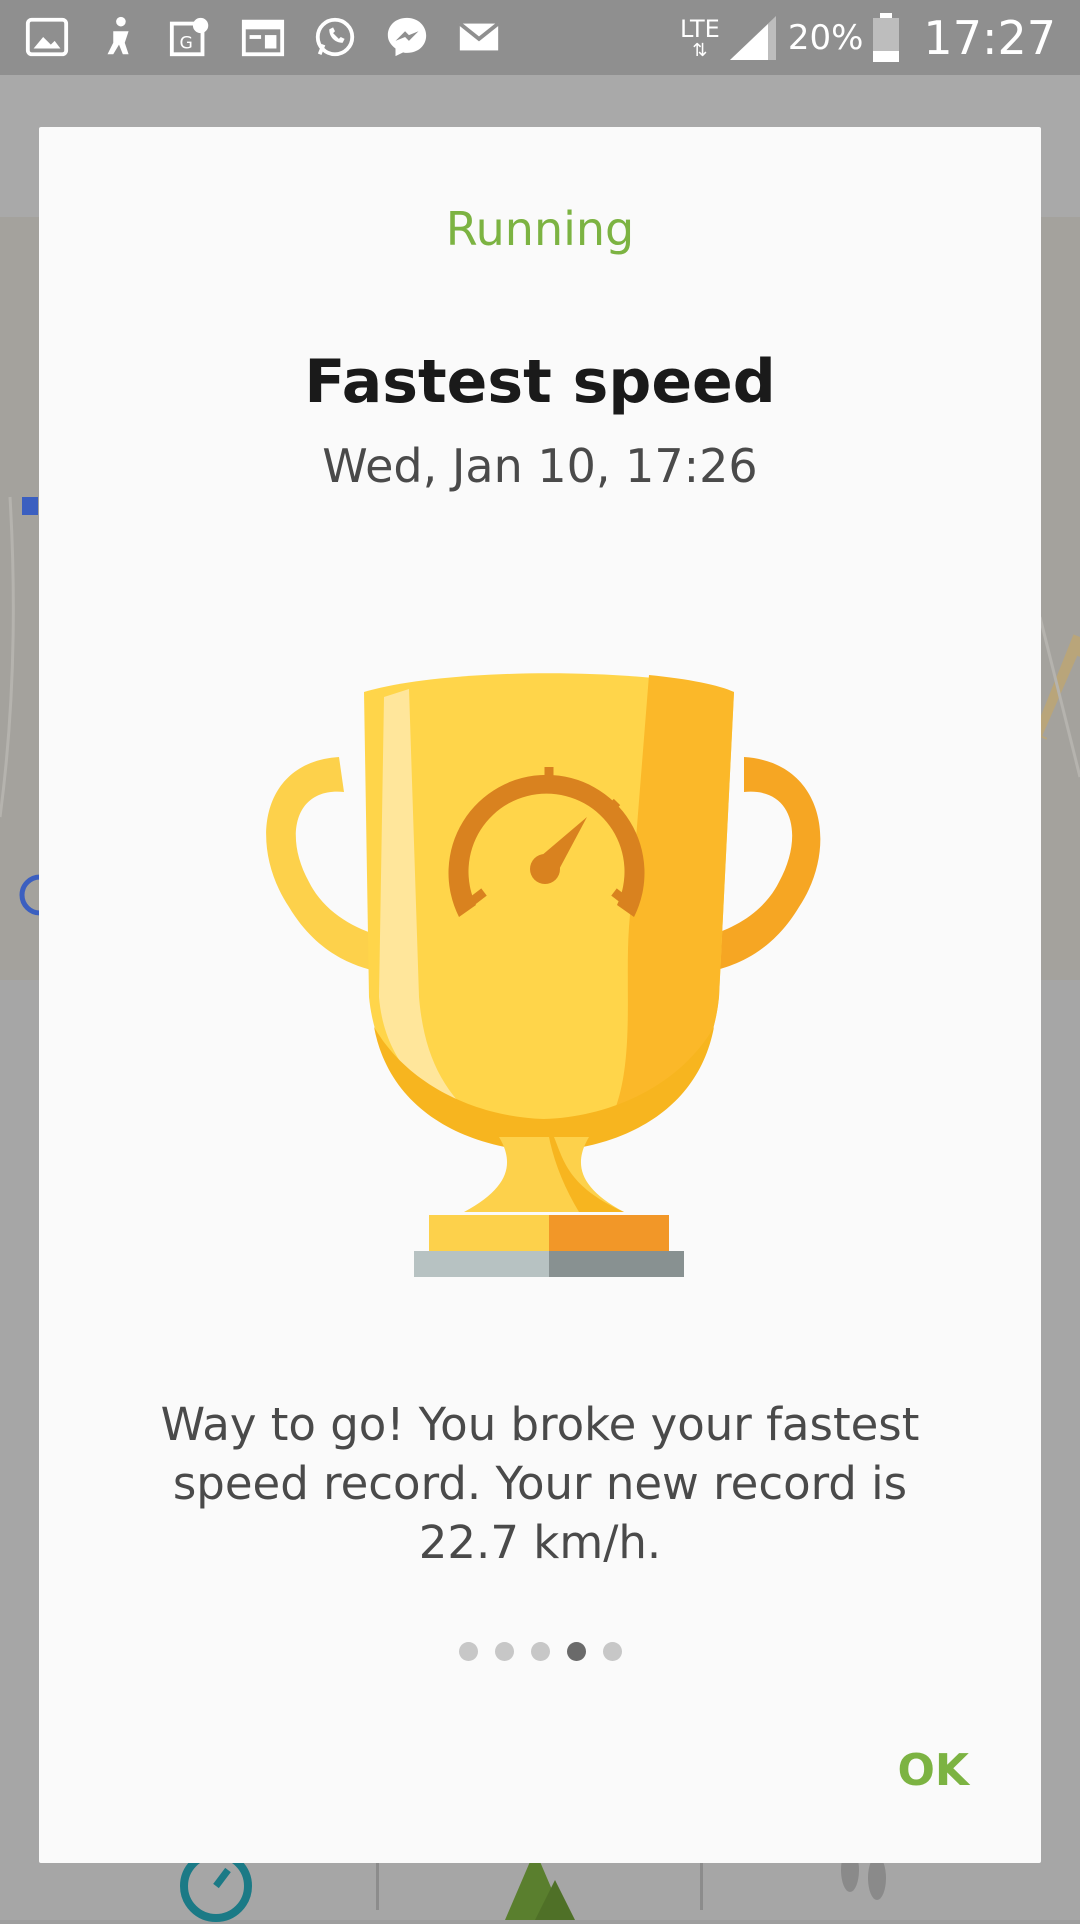 Image resolution: width=1080 pixels, height=1924 pixels. Describe the element at coordinates (540, 382) in the screenshot. I see `dialog-title: Fastest speed` at that location.